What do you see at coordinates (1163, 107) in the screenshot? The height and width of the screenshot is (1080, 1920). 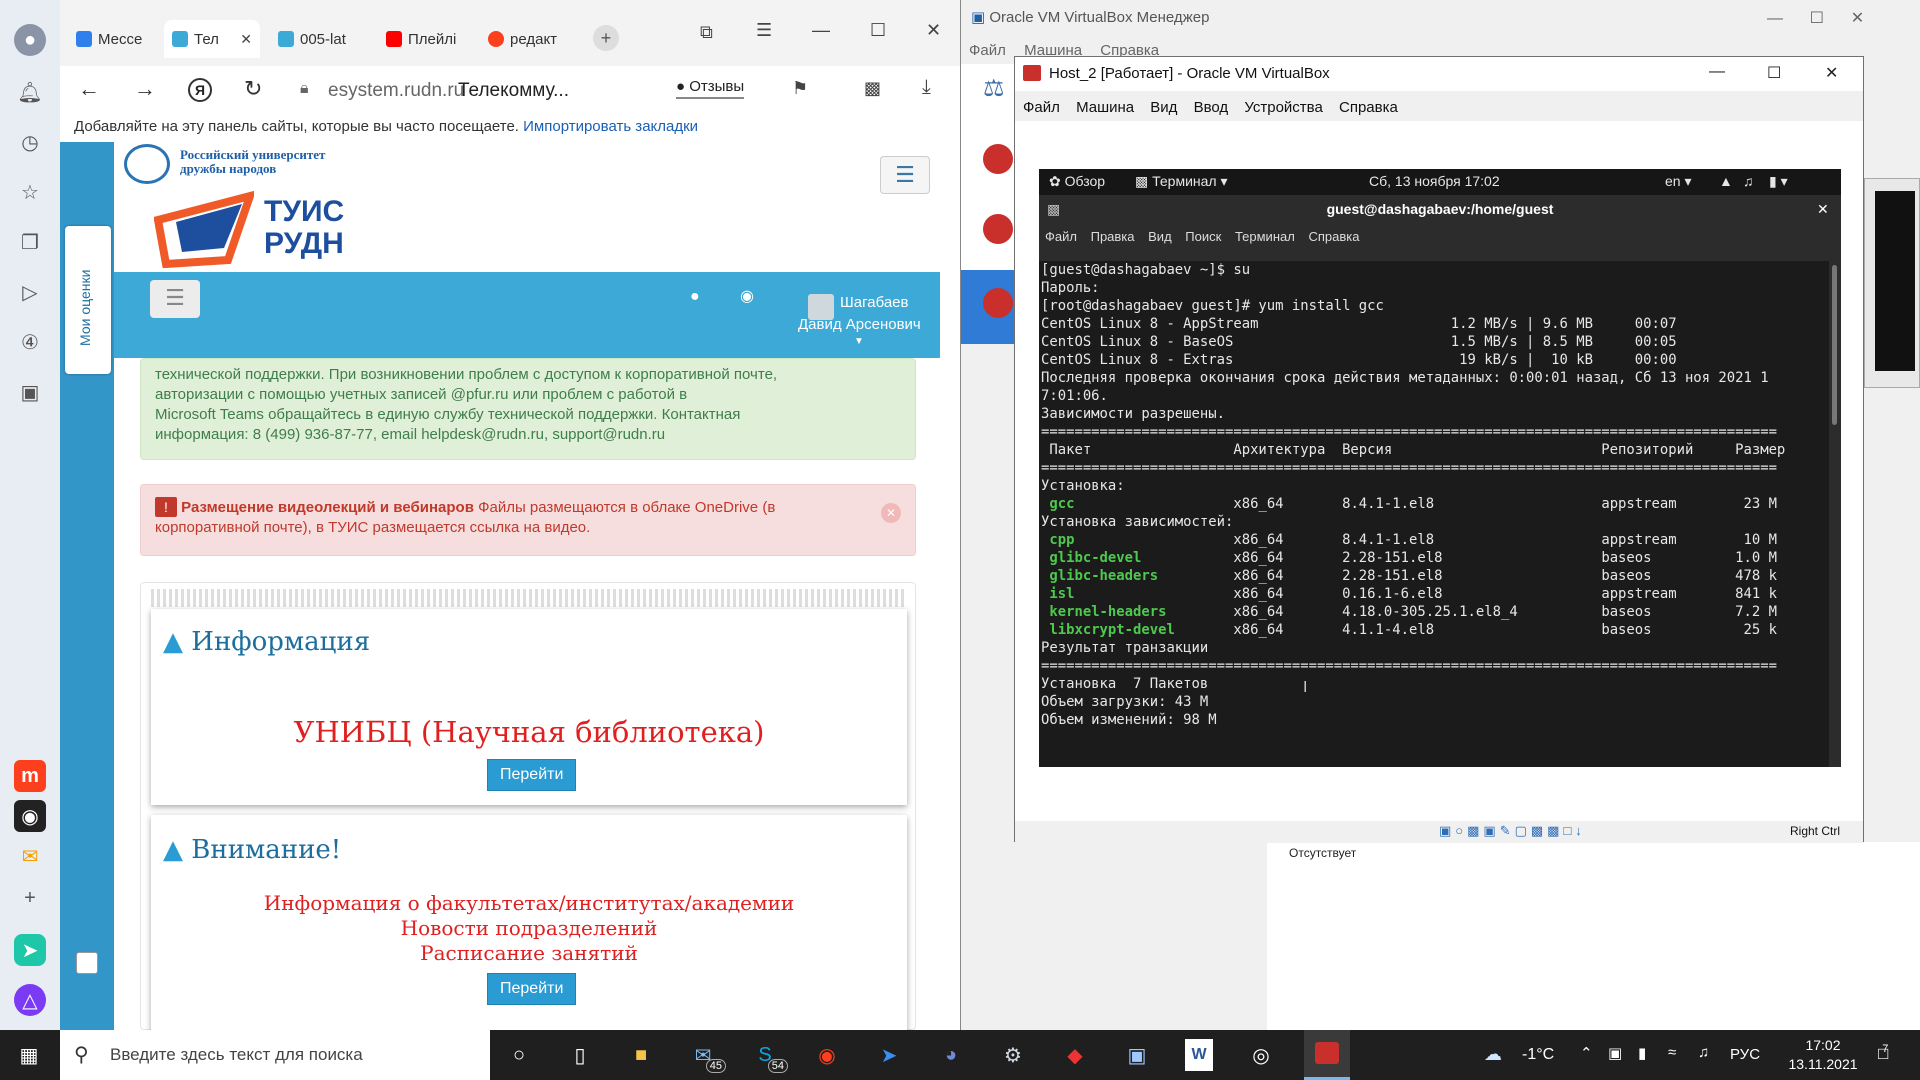 I see `vm-menu-view: Вид` at bounding box center [1163, 107].